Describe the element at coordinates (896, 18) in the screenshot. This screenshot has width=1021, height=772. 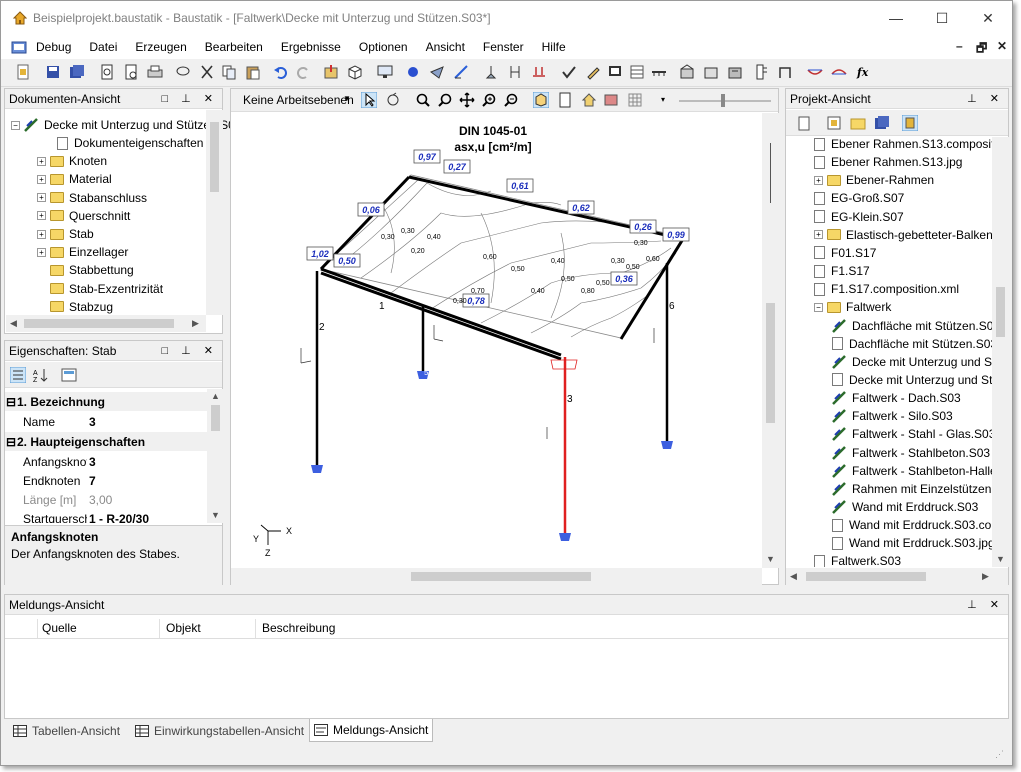
I see `minimize-button: —` at that location.